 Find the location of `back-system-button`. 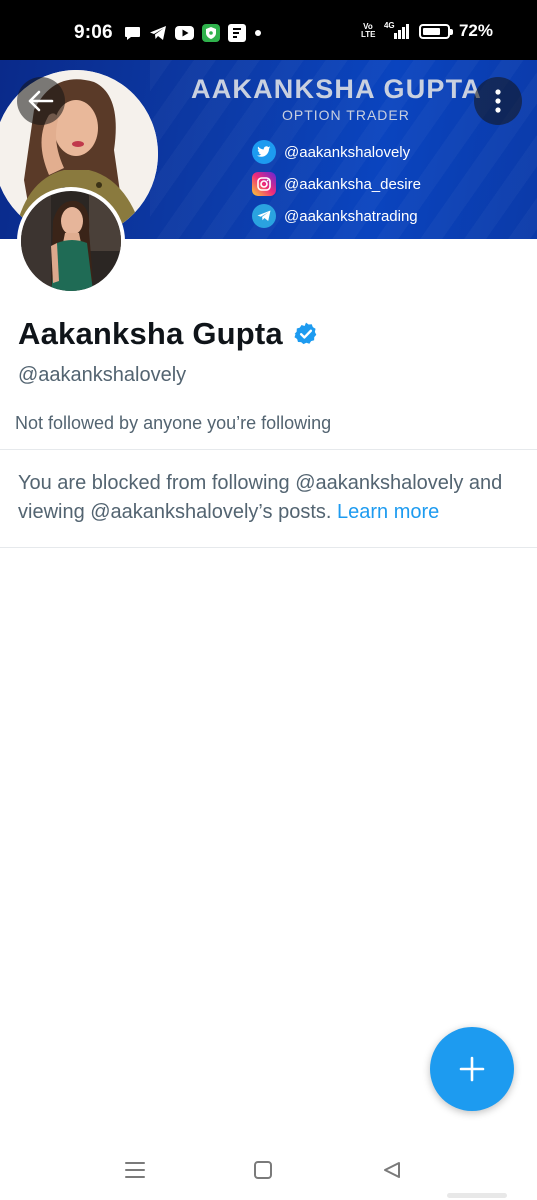

back-system-button is located at coordinates (392, 1170).